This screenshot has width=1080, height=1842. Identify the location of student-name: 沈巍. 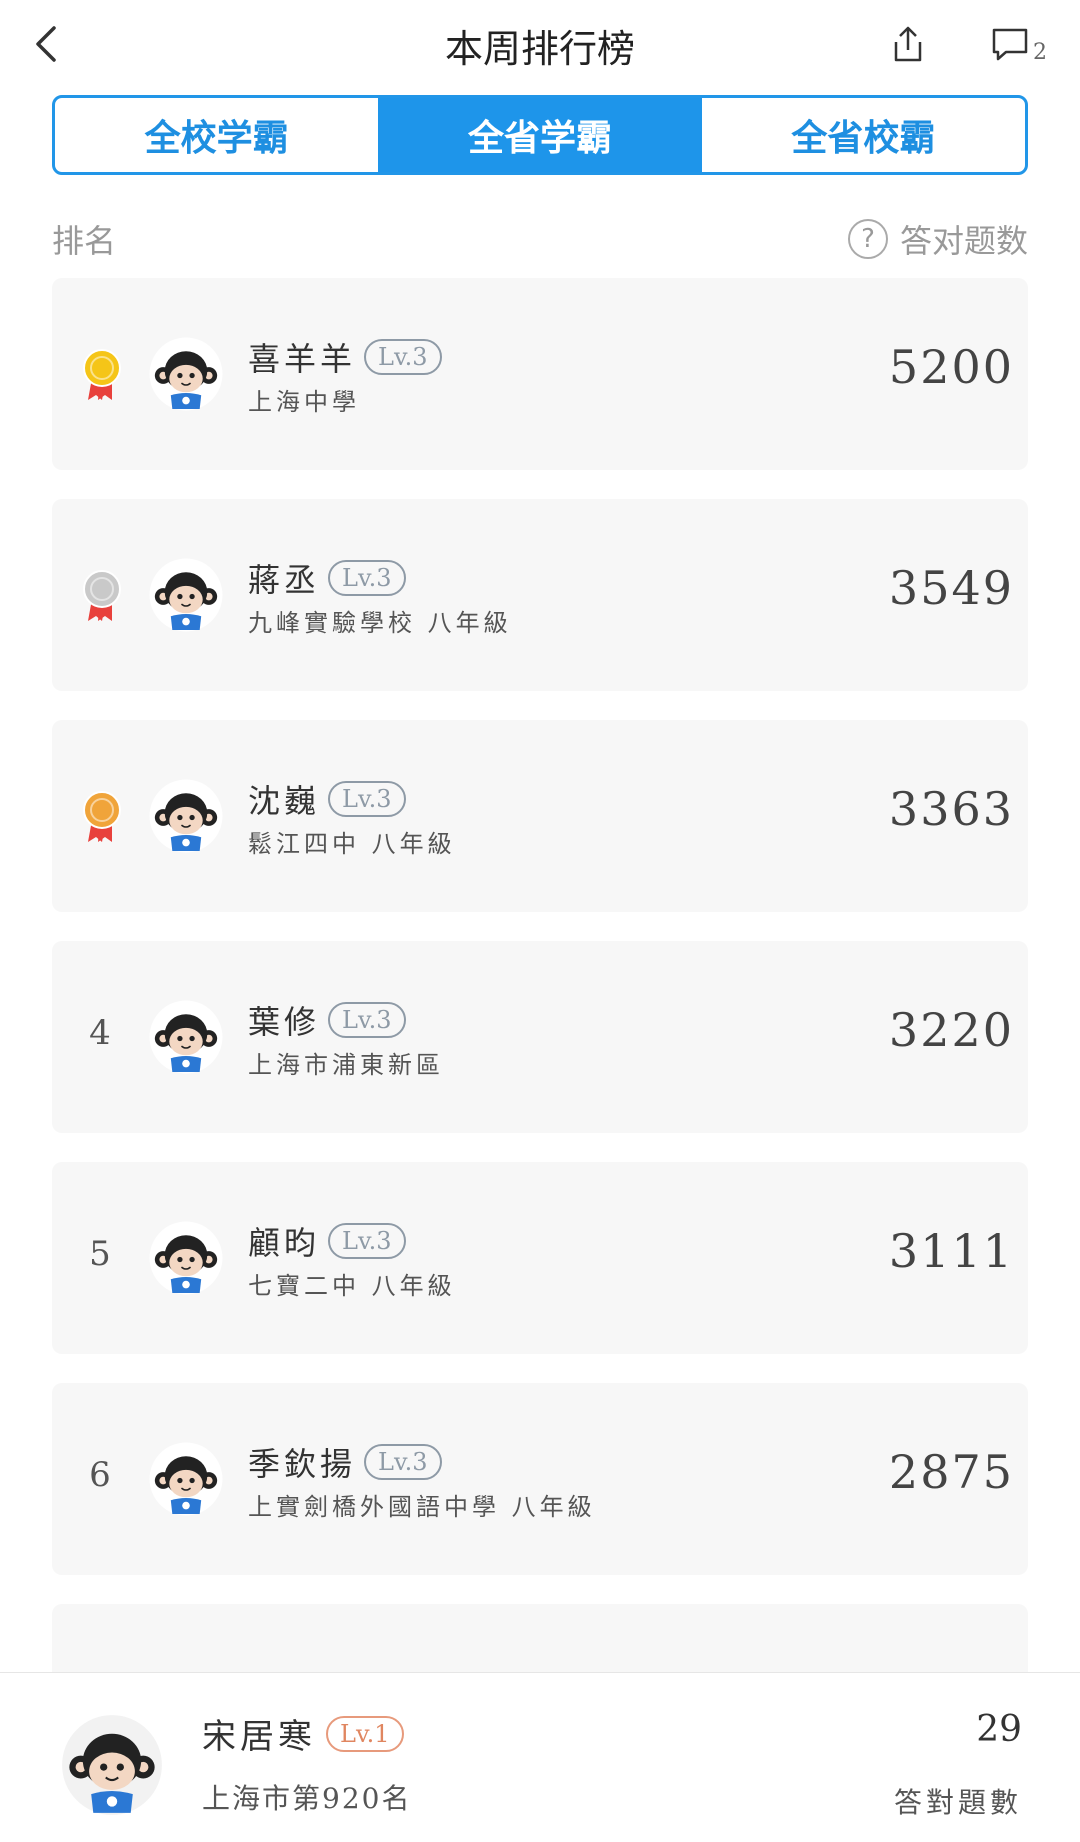
(284, 801).